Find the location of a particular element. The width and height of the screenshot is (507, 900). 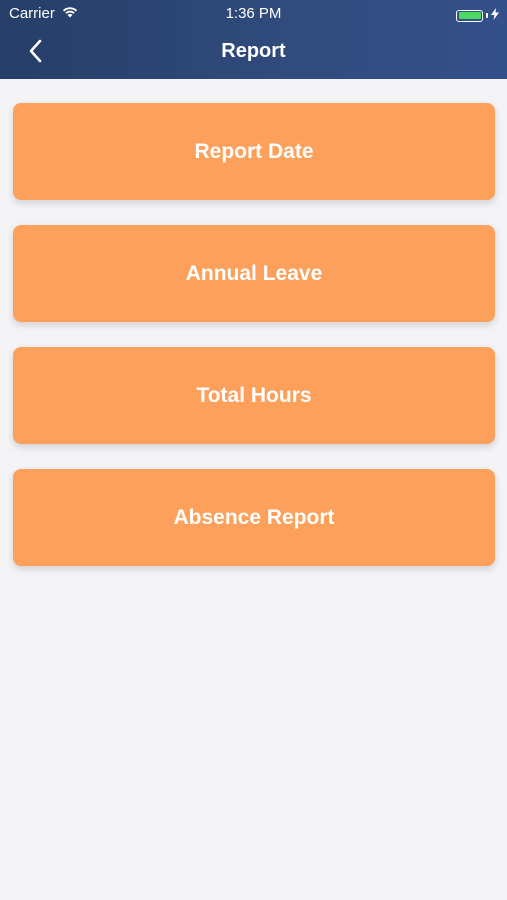

annual-leave-button: Annual Leave is located at coordinates (254, 273).